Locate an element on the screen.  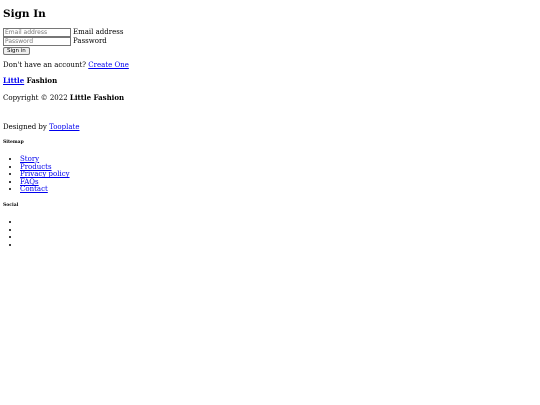
copyright-text: Copyright © 2022 is located at coordinates (35, 98).